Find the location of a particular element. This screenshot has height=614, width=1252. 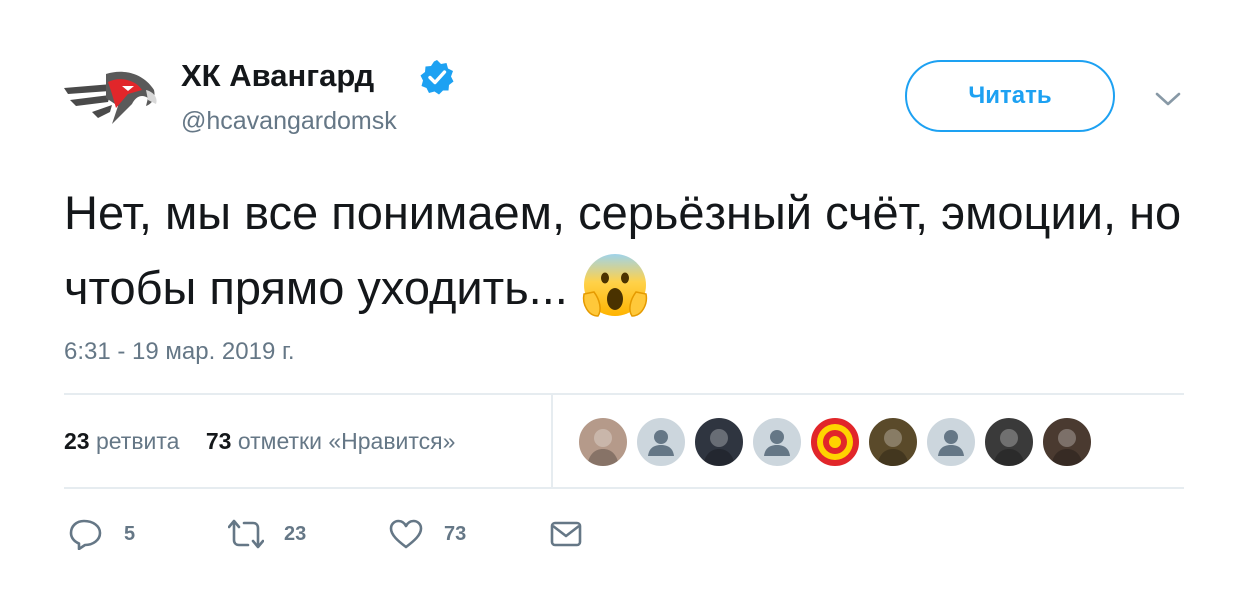

likes-label: отметки «Нравится» is located at coordinates (346, 441).